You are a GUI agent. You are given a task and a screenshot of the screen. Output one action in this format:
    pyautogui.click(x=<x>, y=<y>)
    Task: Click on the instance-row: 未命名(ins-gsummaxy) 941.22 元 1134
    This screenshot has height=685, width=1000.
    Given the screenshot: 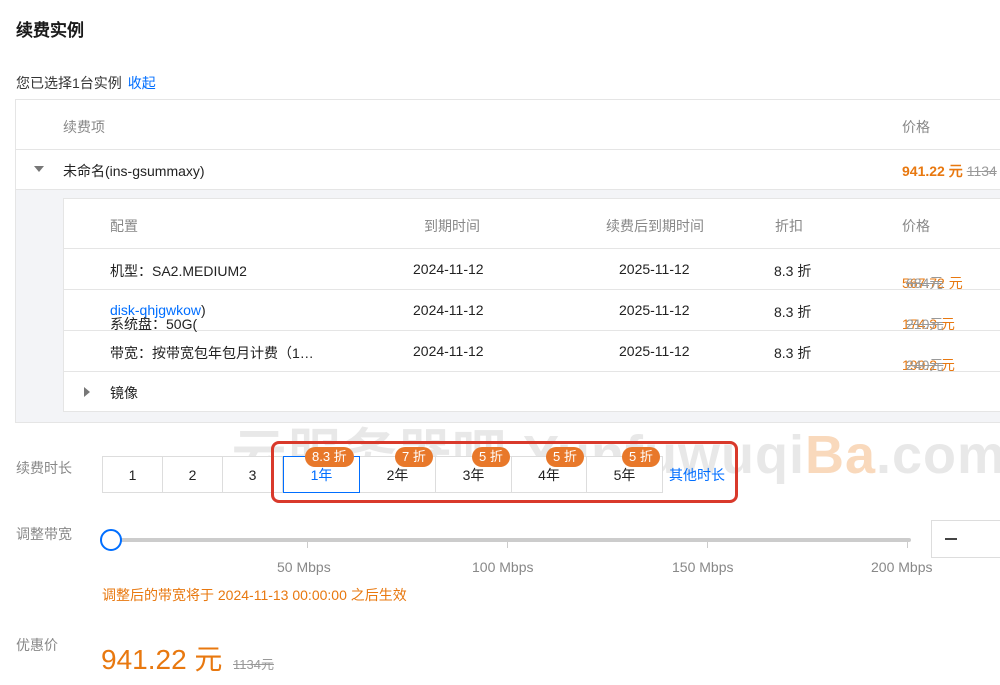 What is the action you would take?
    pyautogui.click(x=508, y=170)
    